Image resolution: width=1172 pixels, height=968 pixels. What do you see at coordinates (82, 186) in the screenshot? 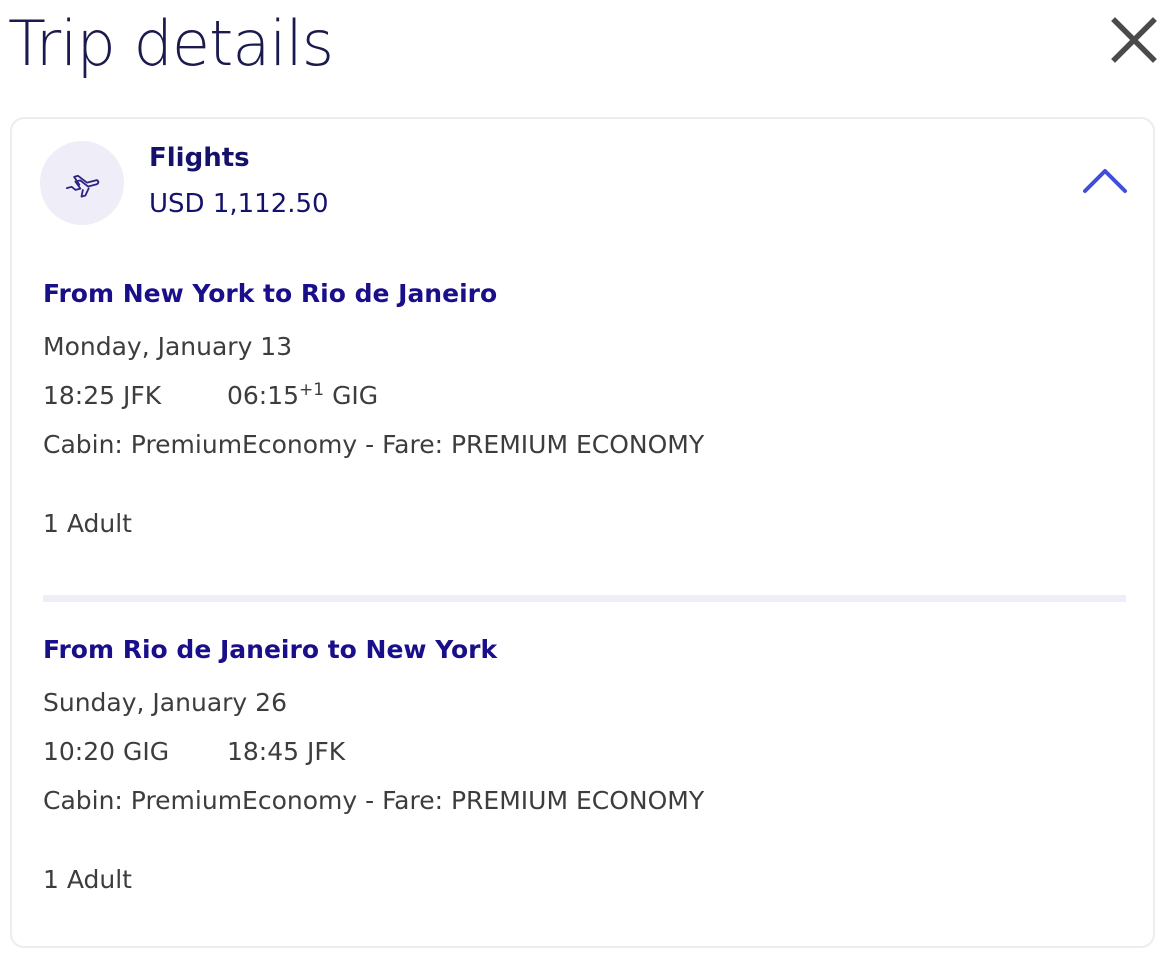
I see `airplane-icon` at bounding box center [82, 186].